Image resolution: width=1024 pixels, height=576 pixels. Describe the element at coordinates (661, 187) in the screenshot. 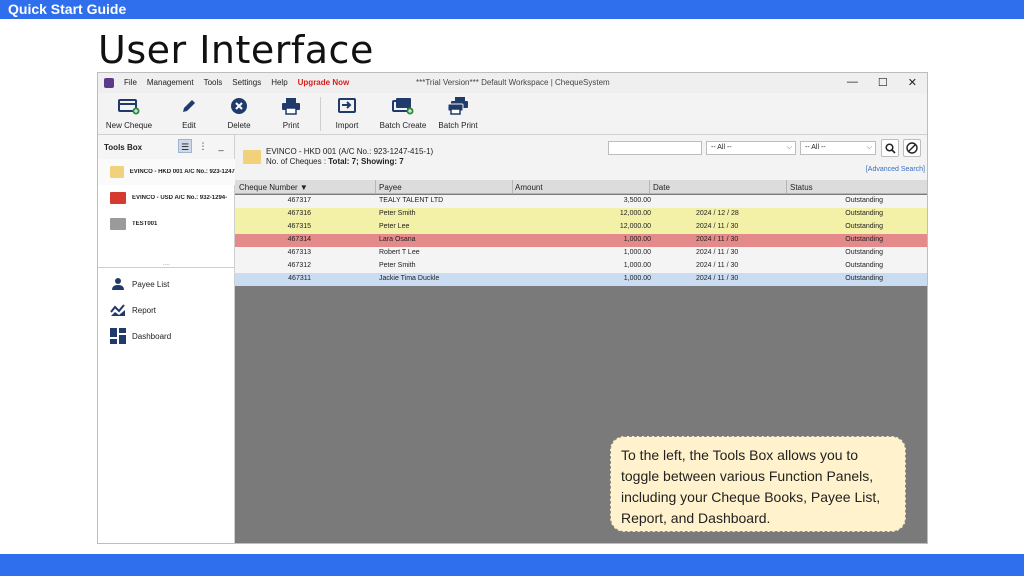

I see `col-date: Date` at that location.